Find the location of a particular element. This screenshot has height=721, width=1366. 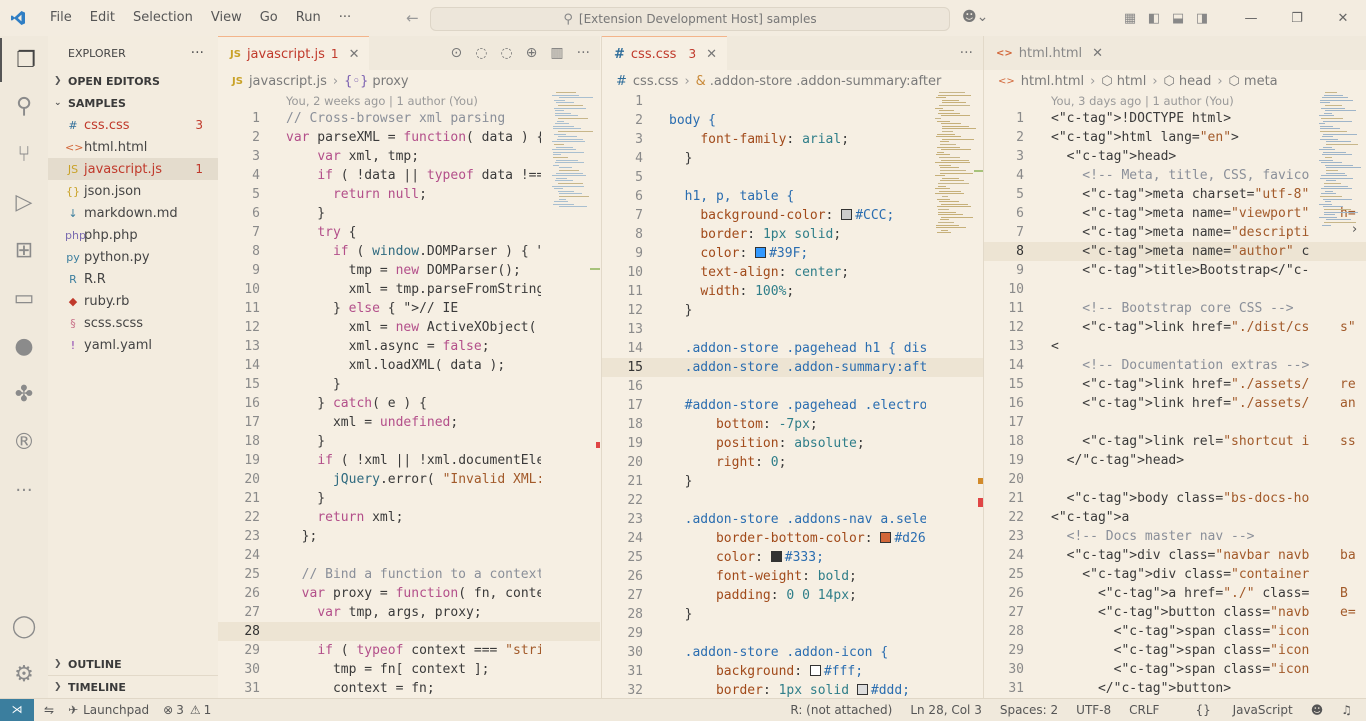

section-open-editors: ❯ OPEN EDITORS is located at coordinates (133, 81).